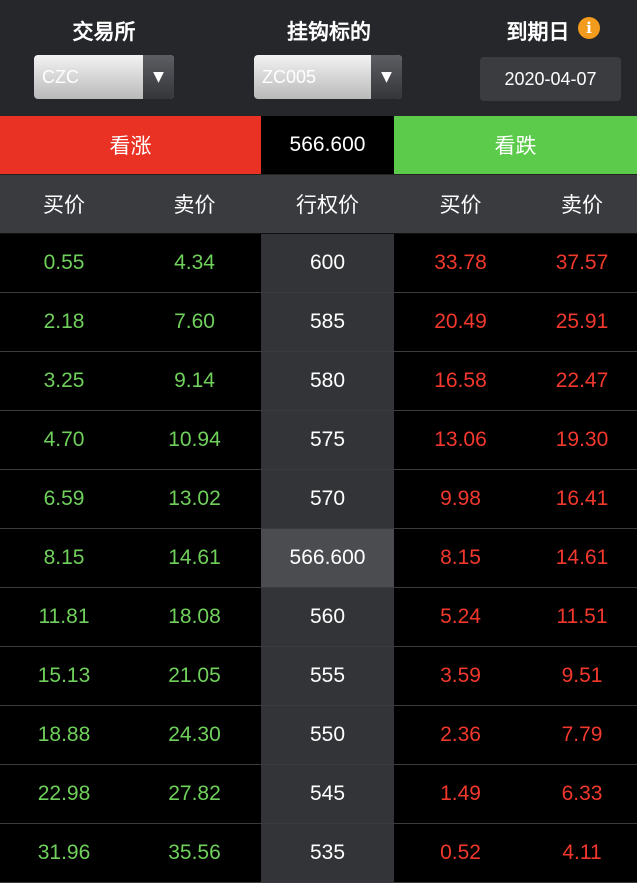  I want to click on call-bid-cell: 11.81, so click(64, 617).